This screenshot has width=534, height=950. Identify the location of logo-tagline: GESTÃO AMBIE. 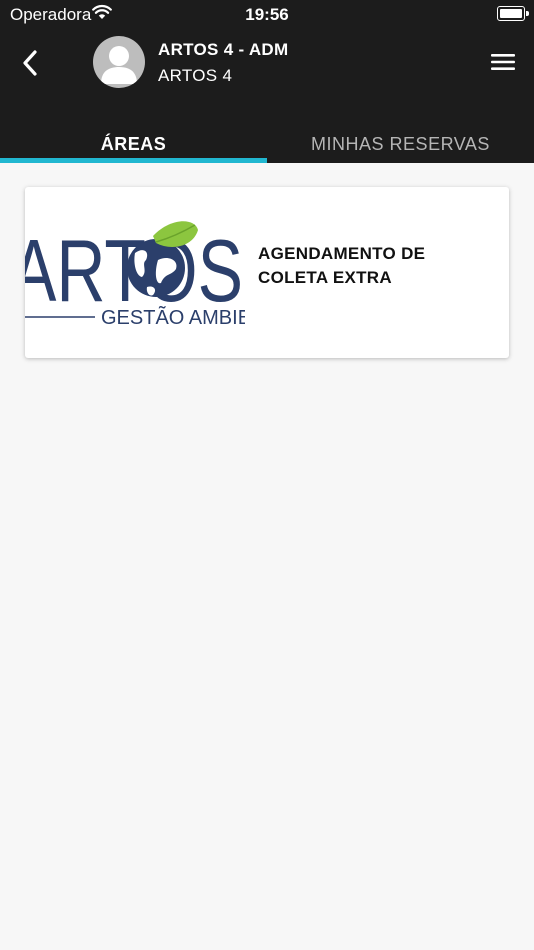
(173, 317).